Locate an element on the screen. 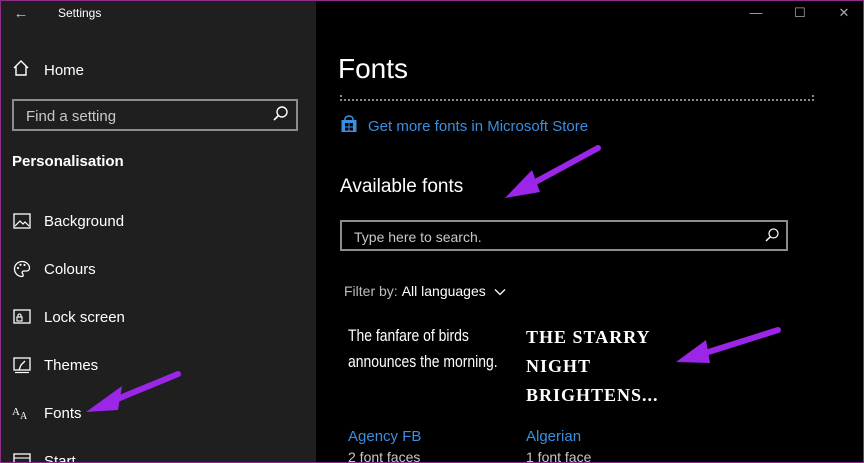 Image resolution: width=864 pixels, height=463 pixels. language-filter: Filter by: All languages is located at coordinates (425, 291).